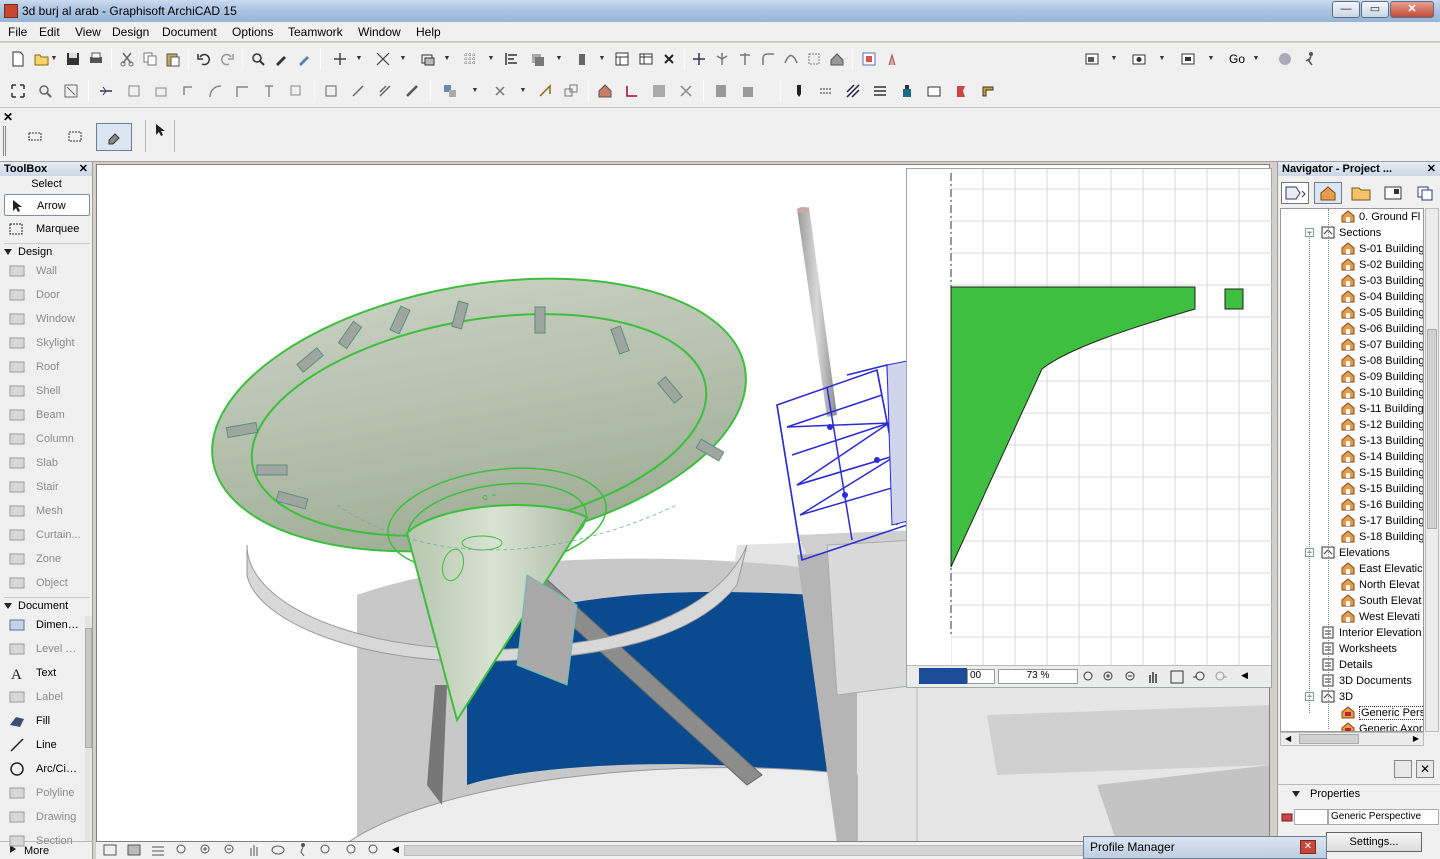 This screenshot has height=859, width=1440. What do you see at coordinates (18, 91) in the screenshot?
I see `fit-window-icon` at bounding box center [18, 91].